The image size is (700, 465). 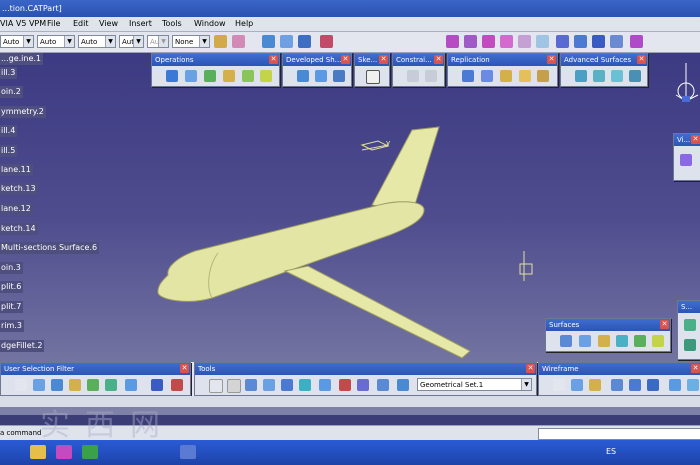 I want to click on front-view-icon, so click(x=470, y=41).